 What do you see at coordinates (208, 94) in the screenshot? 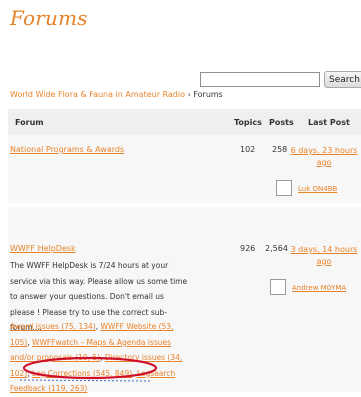
I see `breadcrumb-current: Forums` at bounding box center [208, 94].